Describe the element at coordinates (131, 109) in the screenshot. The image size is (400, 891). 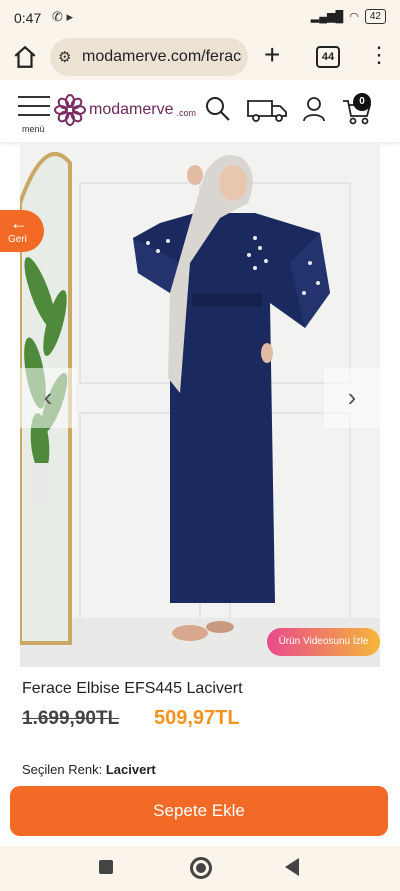
I see `logo-text: modamerve` at that location.